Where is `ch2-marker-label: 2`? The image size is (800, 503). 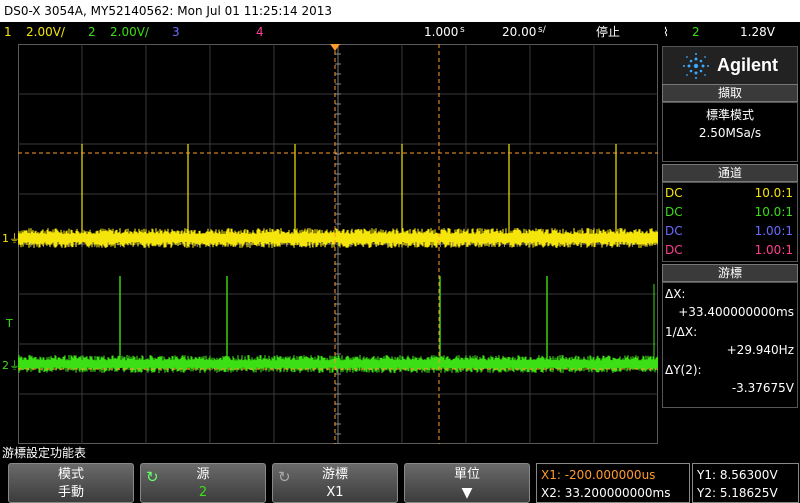 ch2-marker-label: 2 is located at coordinates (5, 365).